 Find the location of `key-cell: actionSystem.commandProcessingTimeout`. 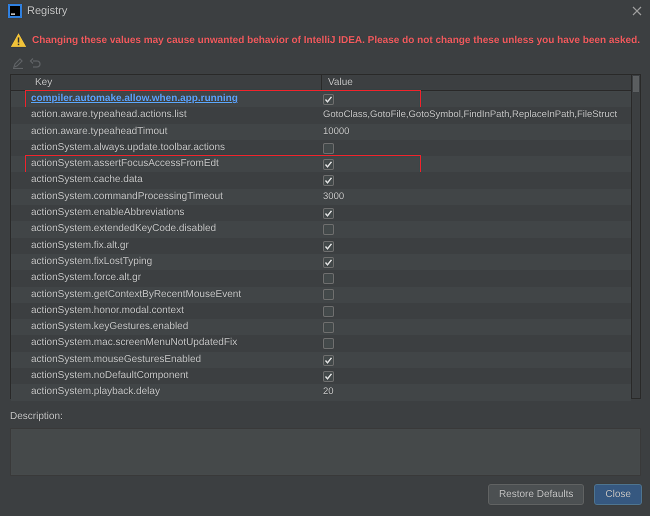

key-cell: actionSystem.commandProcessingTimeout is located at coordinates (166, 197).